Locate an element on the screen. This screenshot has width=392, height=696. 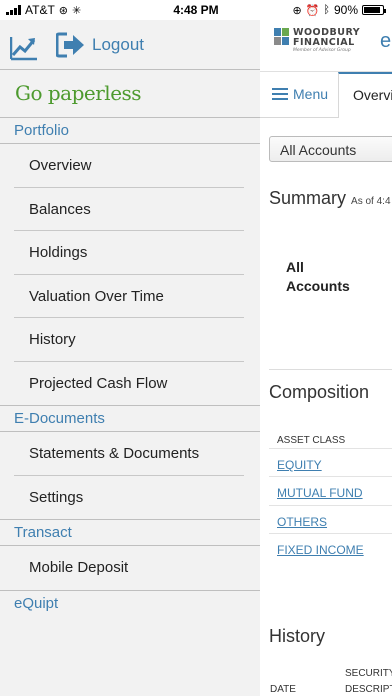
transact-group: Mobile Deposit is located at coordinates (130, 568).